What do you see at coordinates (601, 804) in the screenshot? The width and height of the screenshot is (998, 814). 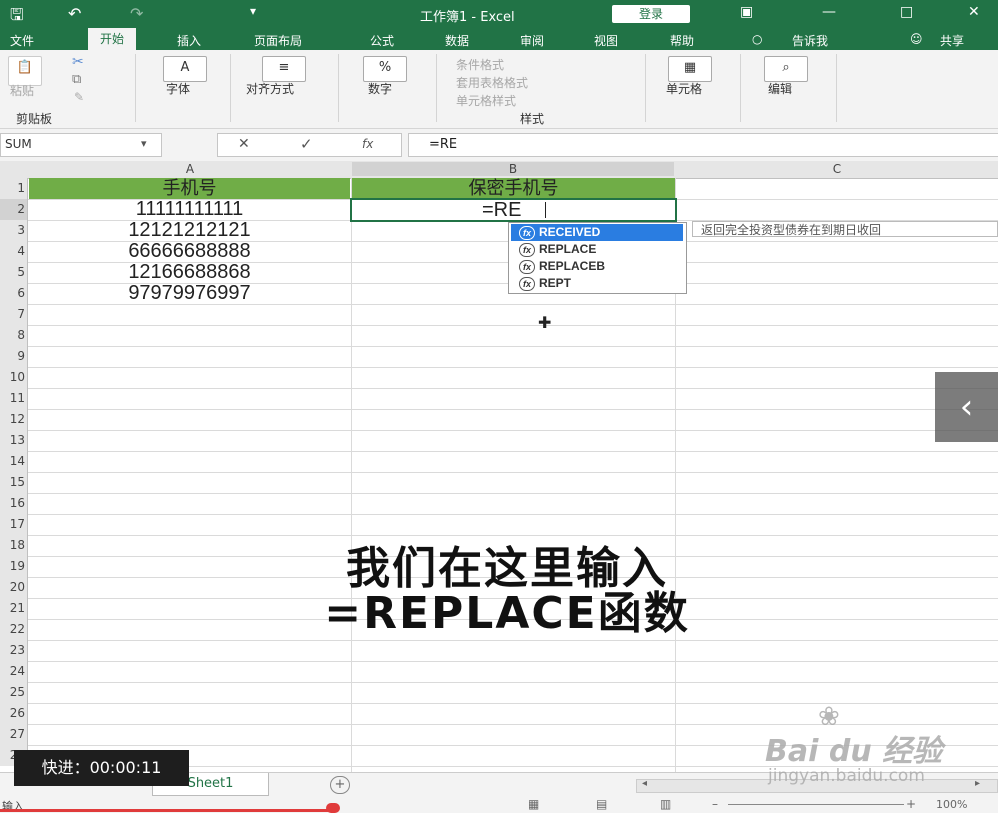 I see `page-layout-view-icon: ▤` at bounding box center [601, 804].